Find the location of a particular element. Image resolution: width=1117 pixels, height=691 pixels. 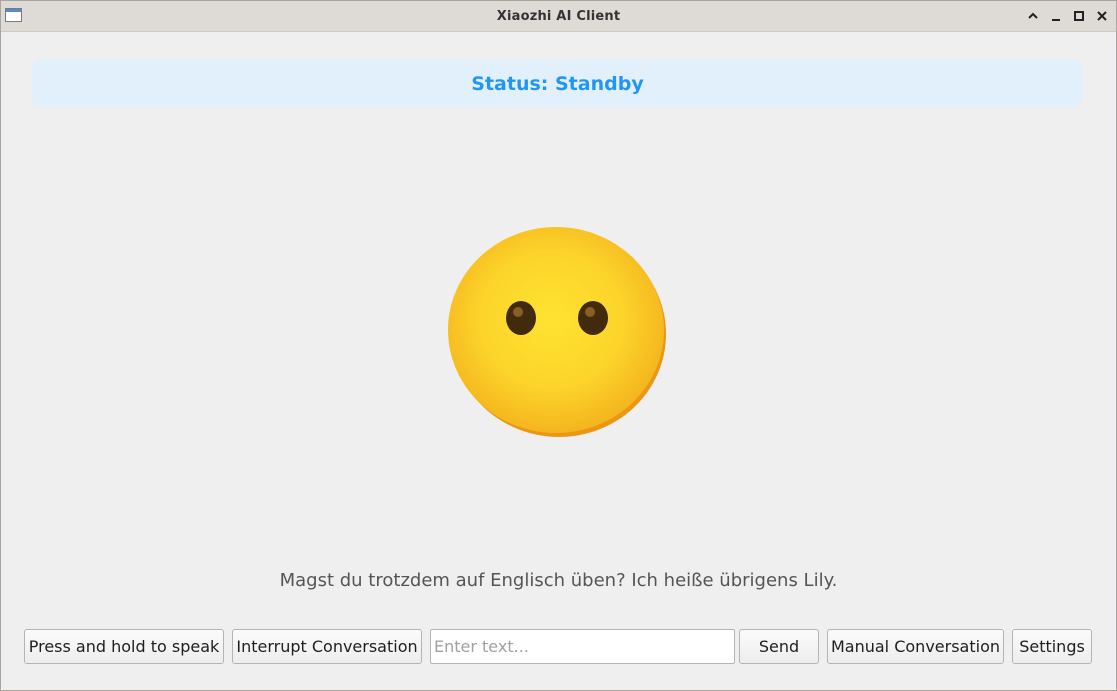

window-title: Xiaozhi AI Client is located at coordinates (558, 16).